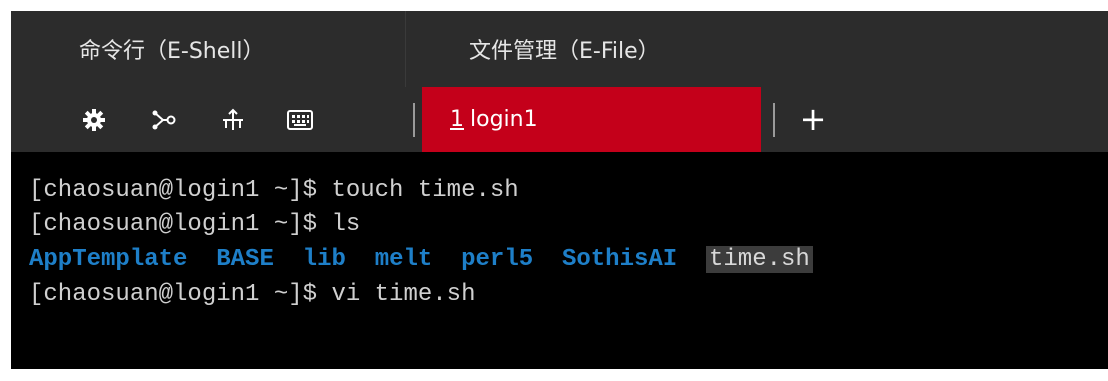 Image resolution: width=1108 pixels, height=381 pixels. I want to click on dir-entry: AppTemplate, so click(108, 259).